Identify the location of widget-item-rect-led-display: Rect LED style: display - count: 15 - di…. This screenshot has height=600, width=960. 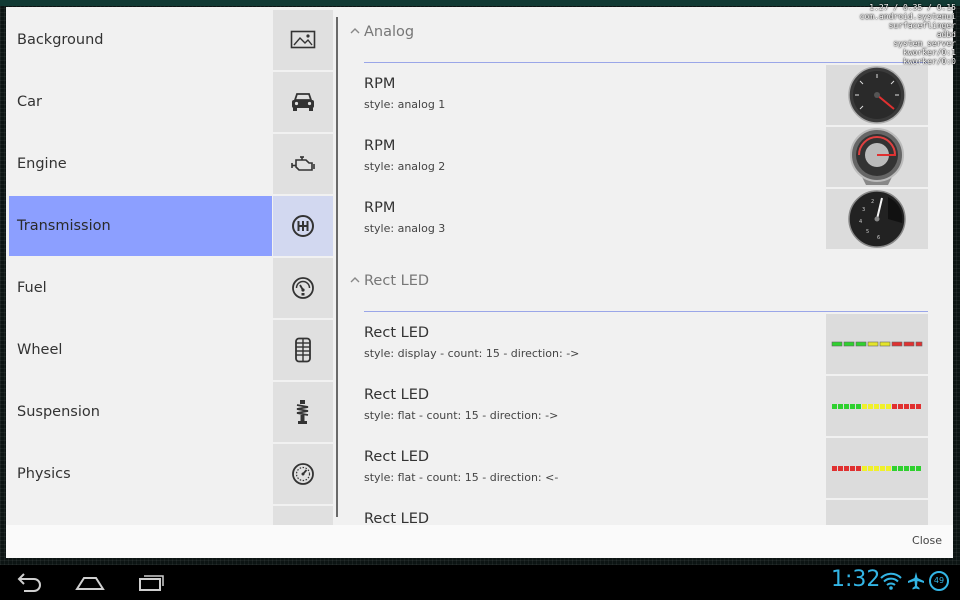
(637, 344).